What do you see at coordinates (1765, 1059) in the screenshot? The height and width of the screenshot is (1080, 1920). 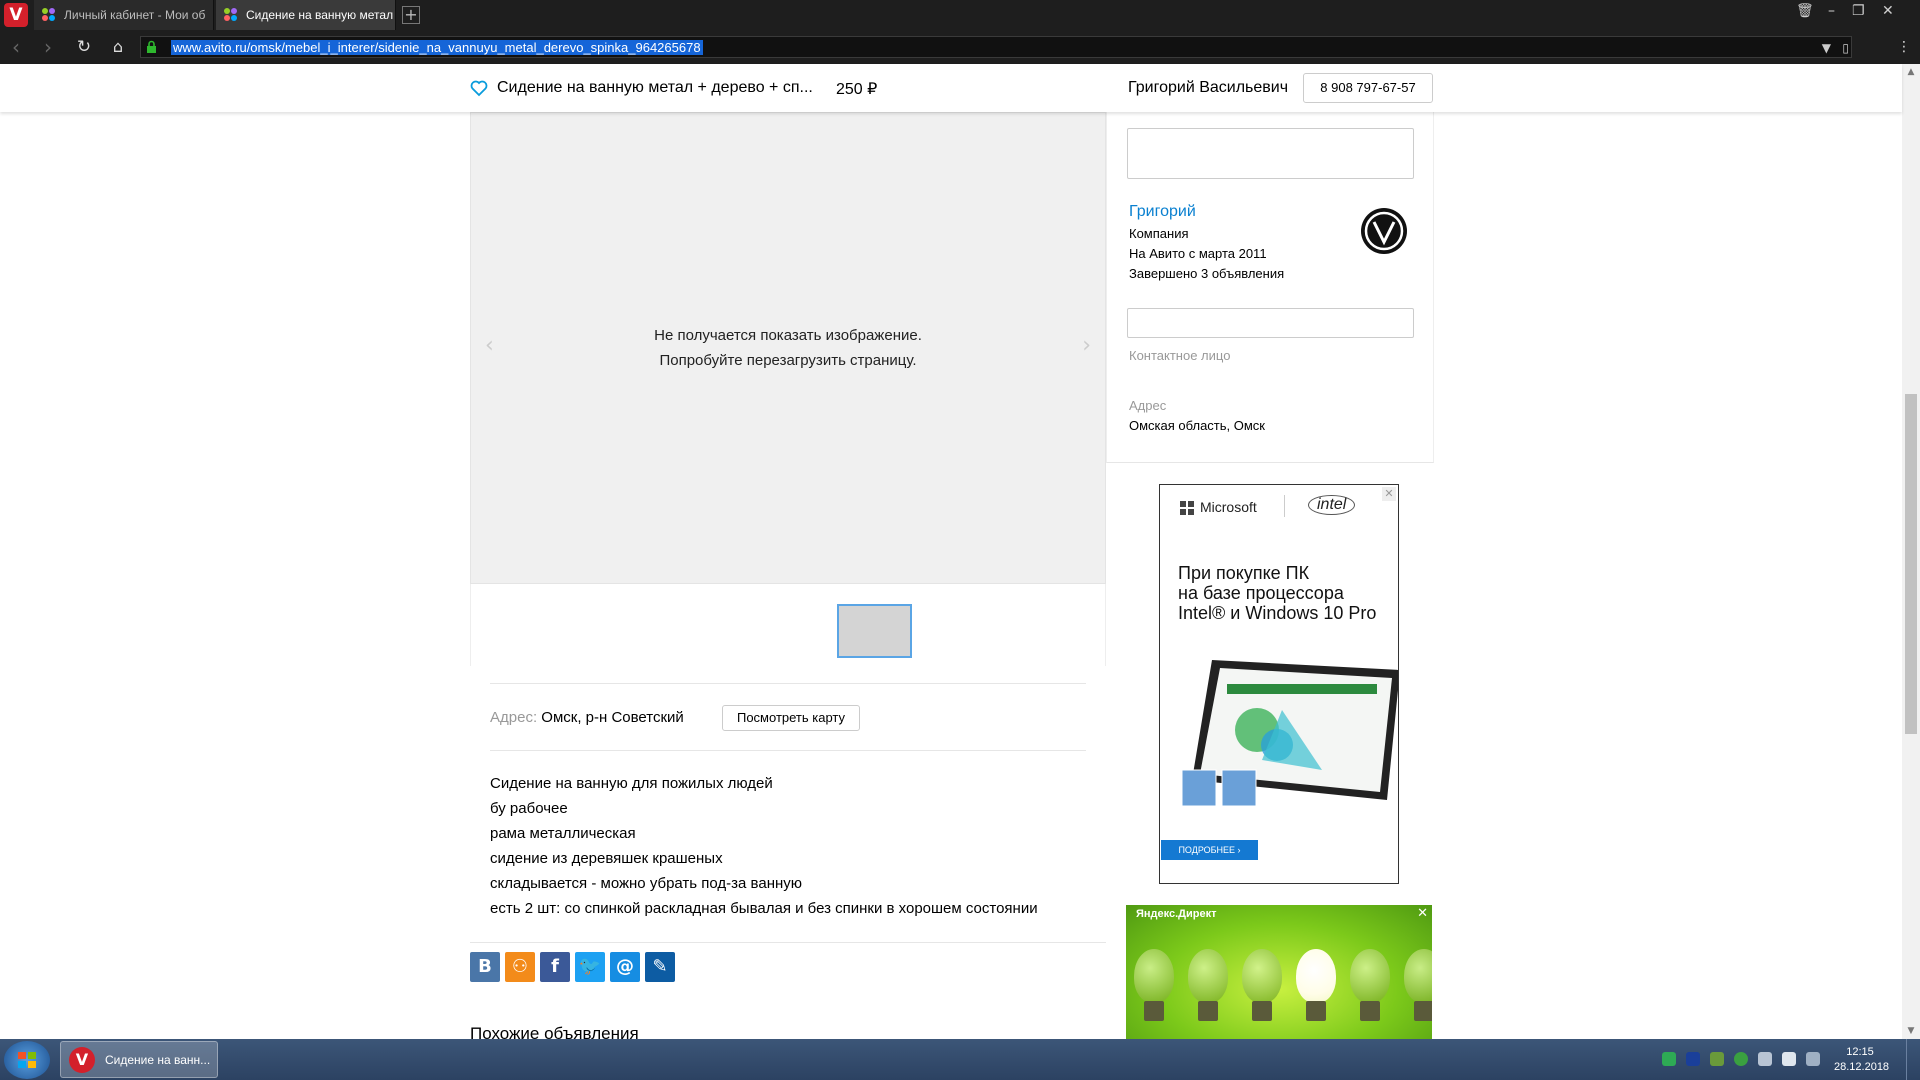 I see `volume-tray-icon` at bounding box center [1765, 1059].